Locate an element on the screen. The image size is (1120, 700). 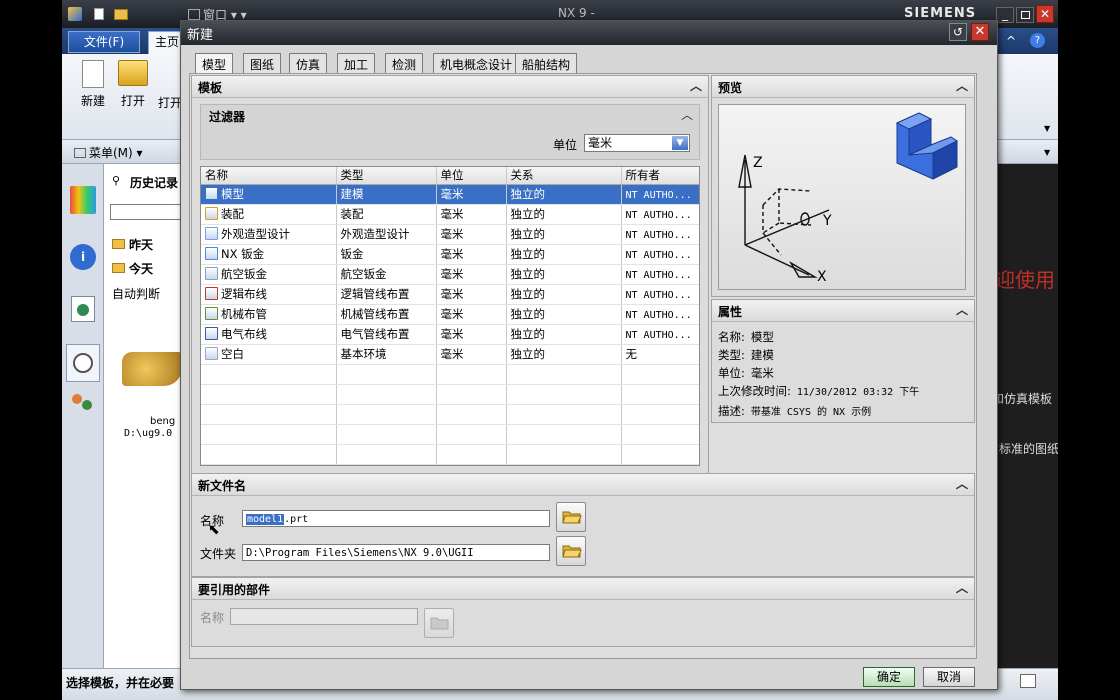
dialog-close-button: ✕ is located at coordinates (980, 32).